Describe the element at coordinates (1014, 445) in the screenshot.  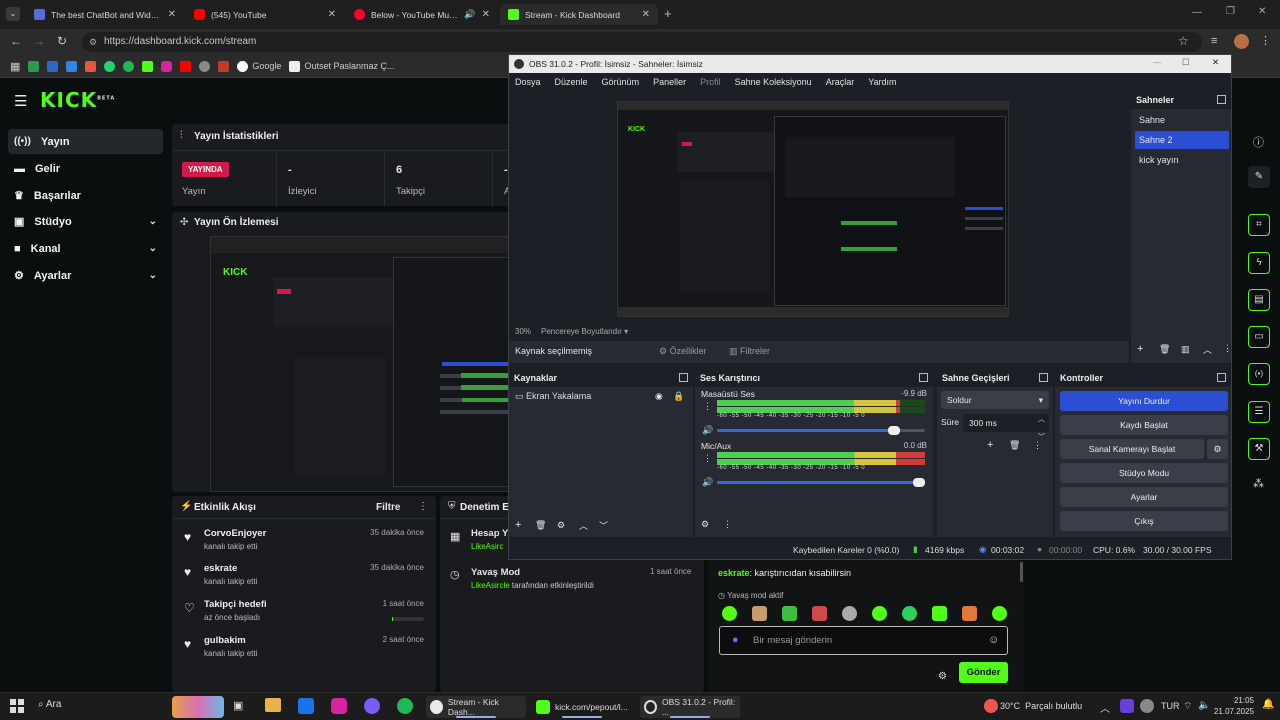
I see `delete-transition-button: 🗑` at that location.